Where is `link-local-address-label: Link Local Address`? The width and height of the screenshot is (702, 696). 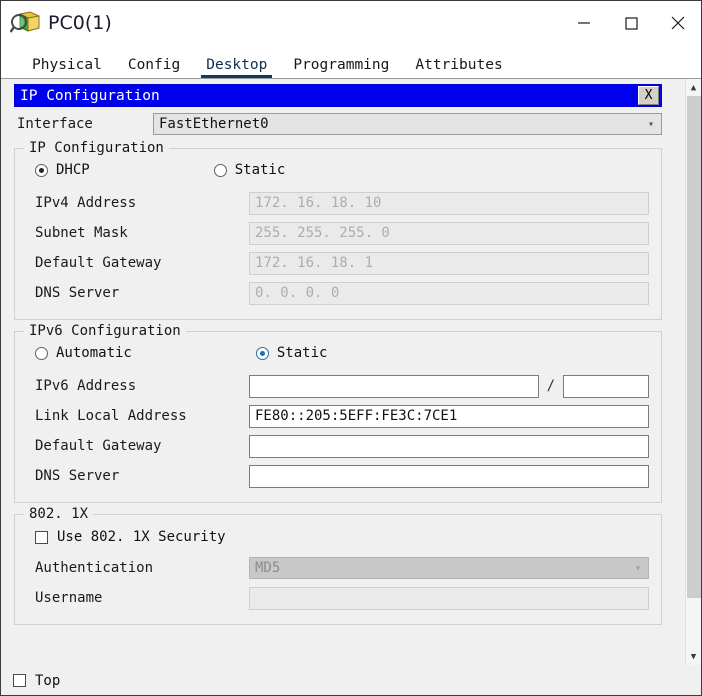
link-local-address-label: Link Local Address is located at coordinates (111, 416).